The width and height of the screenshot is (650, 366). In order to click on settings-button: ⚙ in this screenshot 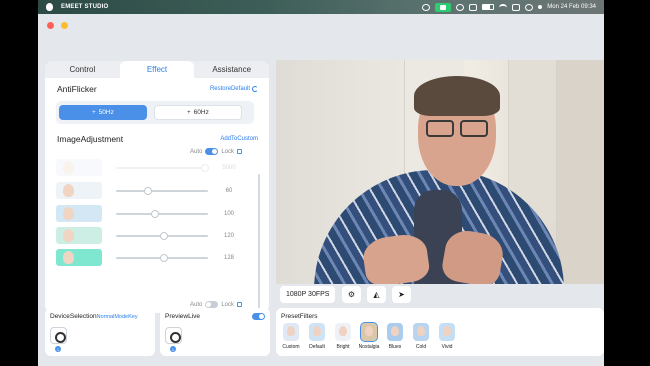, I will do `click(351, 294)`.